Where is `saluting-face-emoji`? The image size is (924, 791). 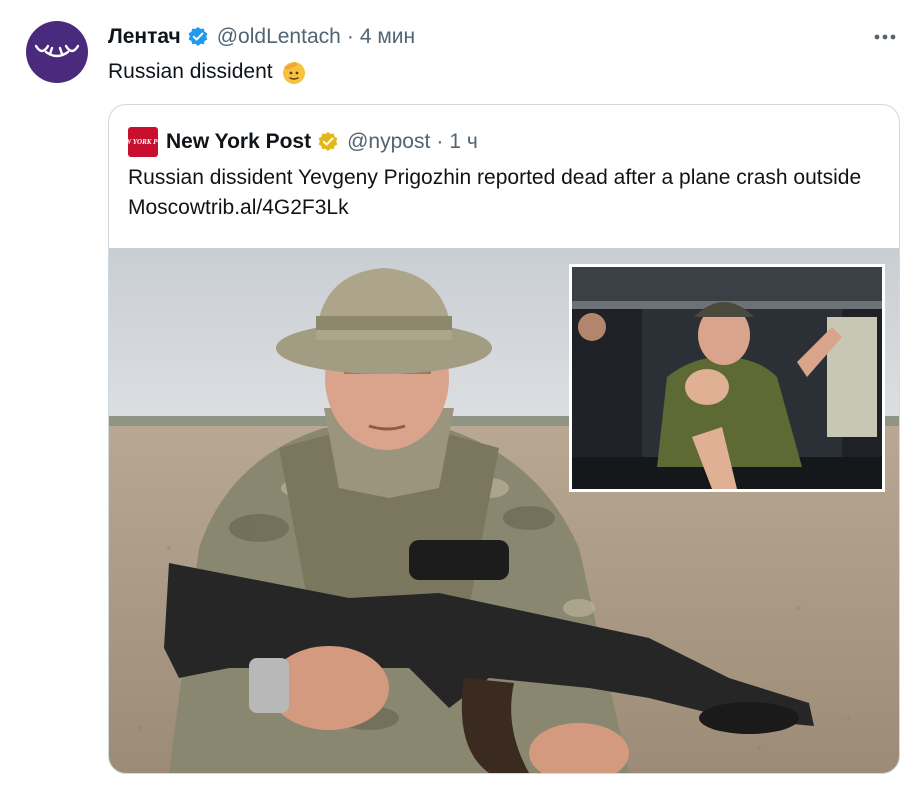
saluting-face-emoji is located at coordinates (293, 73).